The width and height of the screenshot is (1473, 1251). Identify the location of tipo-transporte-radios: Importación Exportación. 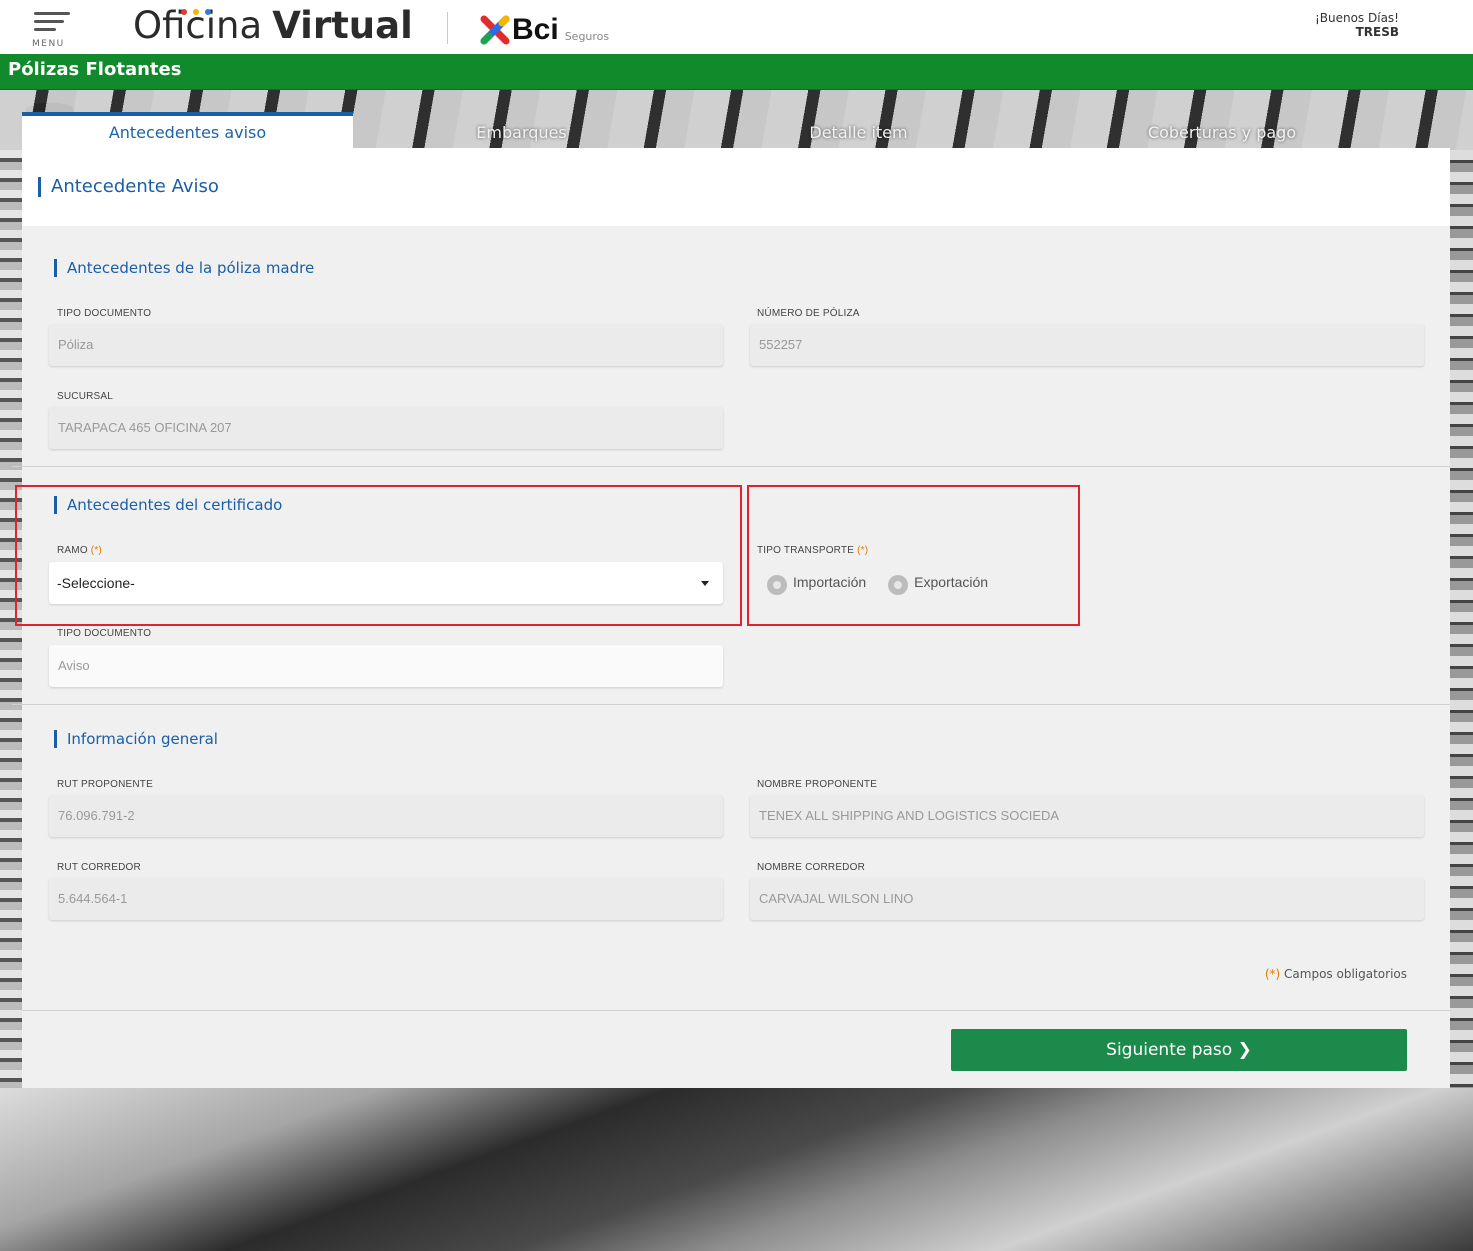
(888, 583).